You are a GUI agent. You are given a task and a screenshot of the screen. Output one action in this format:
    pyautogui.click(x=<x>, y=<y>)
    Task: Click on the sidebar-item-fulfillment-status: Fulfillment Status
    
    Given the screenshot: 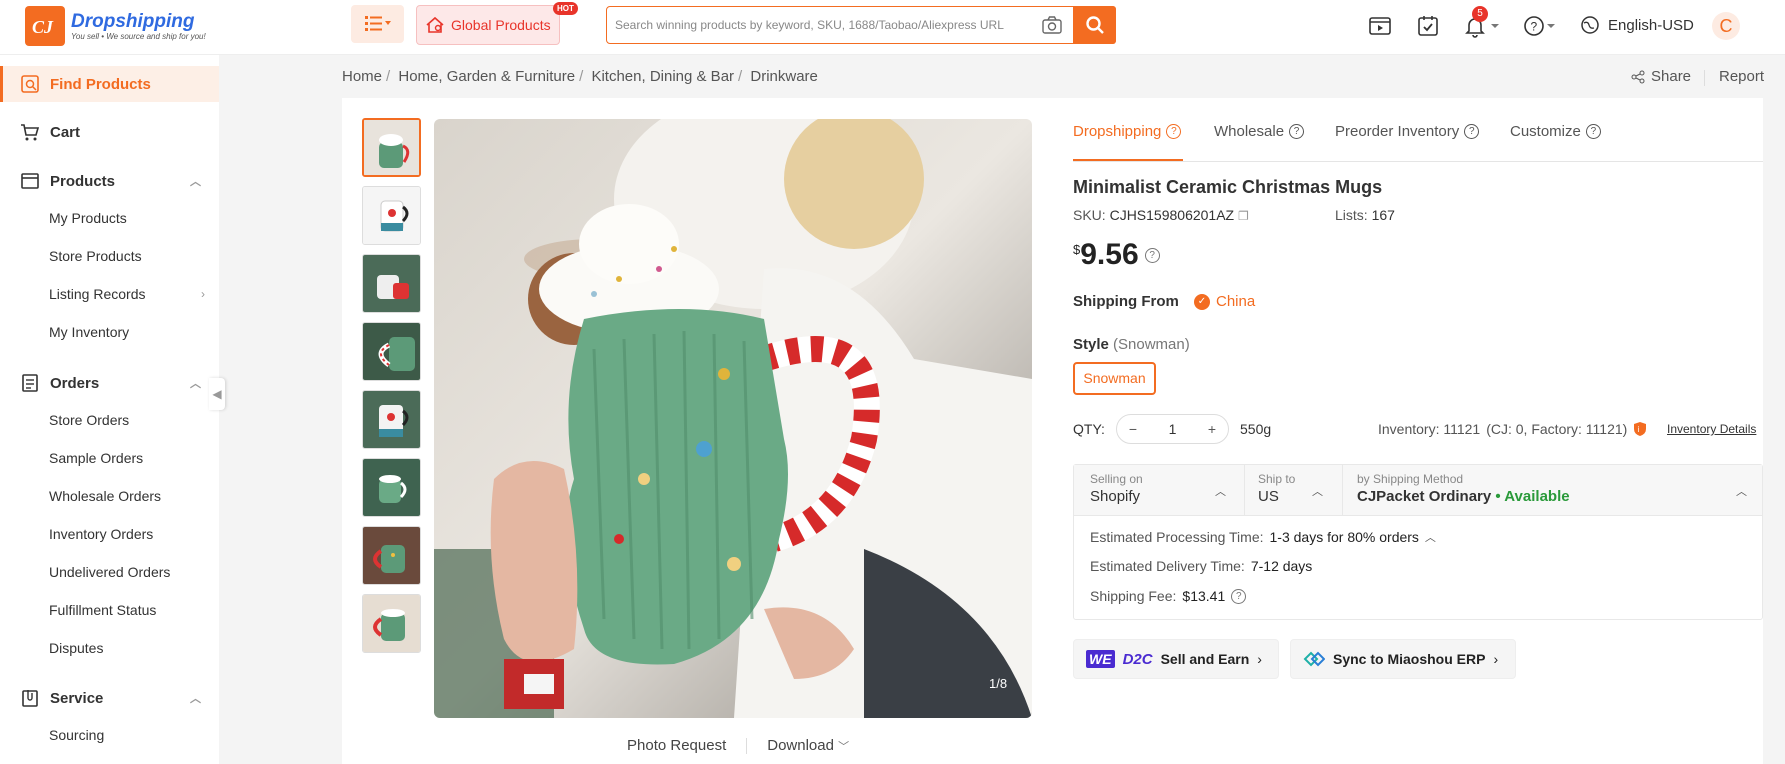 What is the action you would take?
    pyautogui.click(x=109, y=610)
    